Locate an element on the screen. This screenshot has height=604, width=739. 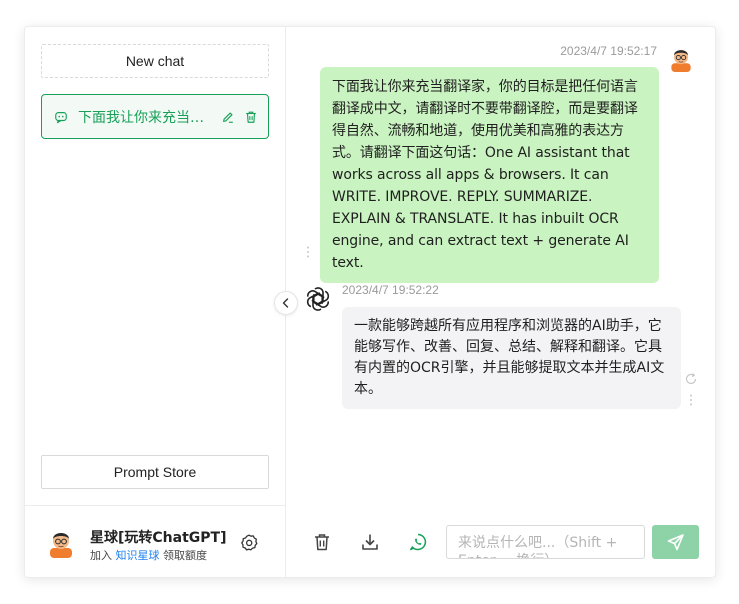
chevron-left-icon is located at coordinates (285, 303).